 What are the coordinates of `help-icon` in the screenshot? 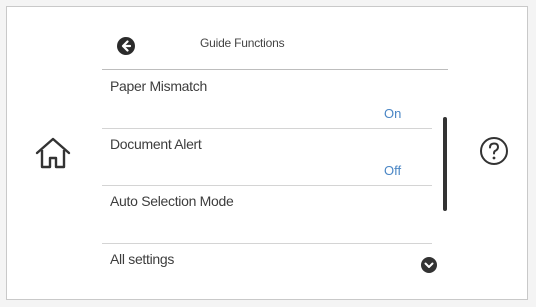 It's located at (494, 151).